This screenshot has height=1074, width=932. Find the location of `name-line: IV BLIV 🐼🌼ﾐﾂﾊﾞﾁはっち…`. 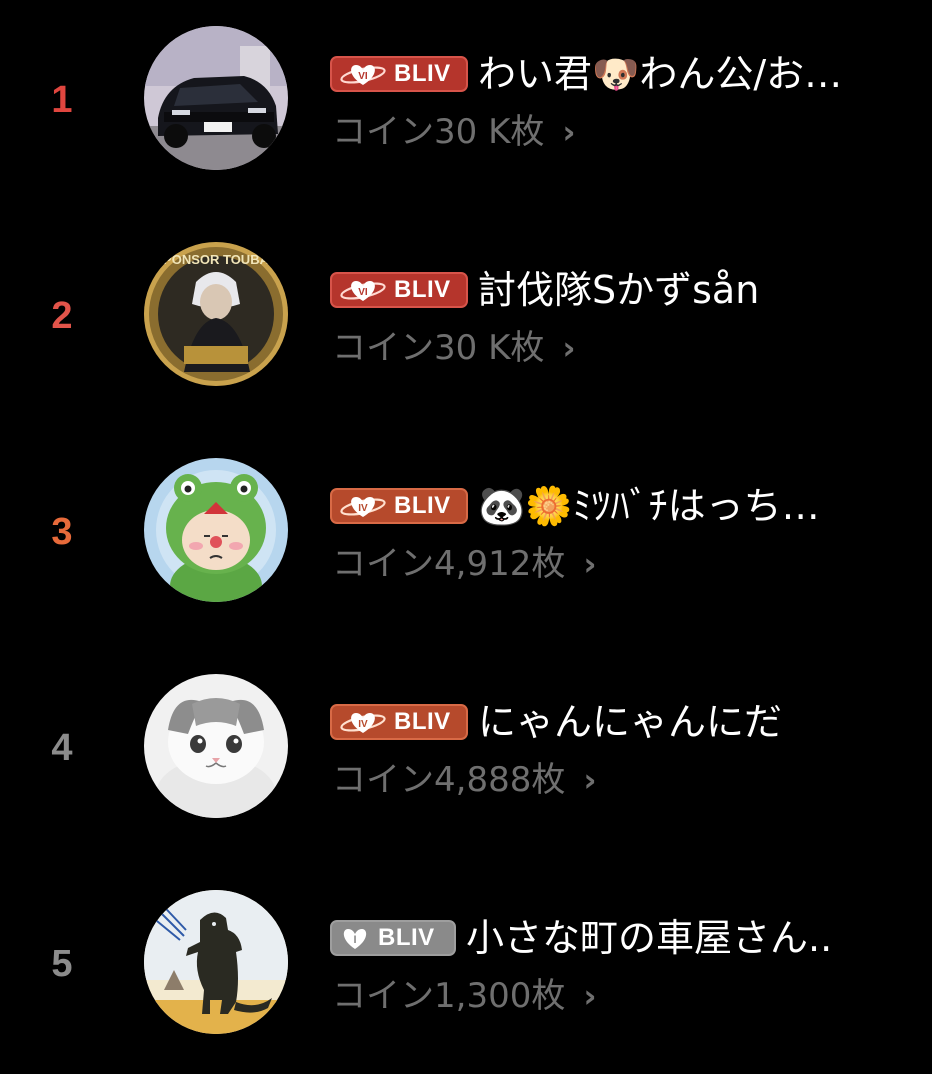

name-line: IV BLIV 🐼🌼ﾐﾂﾊﾞﾁはっち… is located at coordinates (630, 506).